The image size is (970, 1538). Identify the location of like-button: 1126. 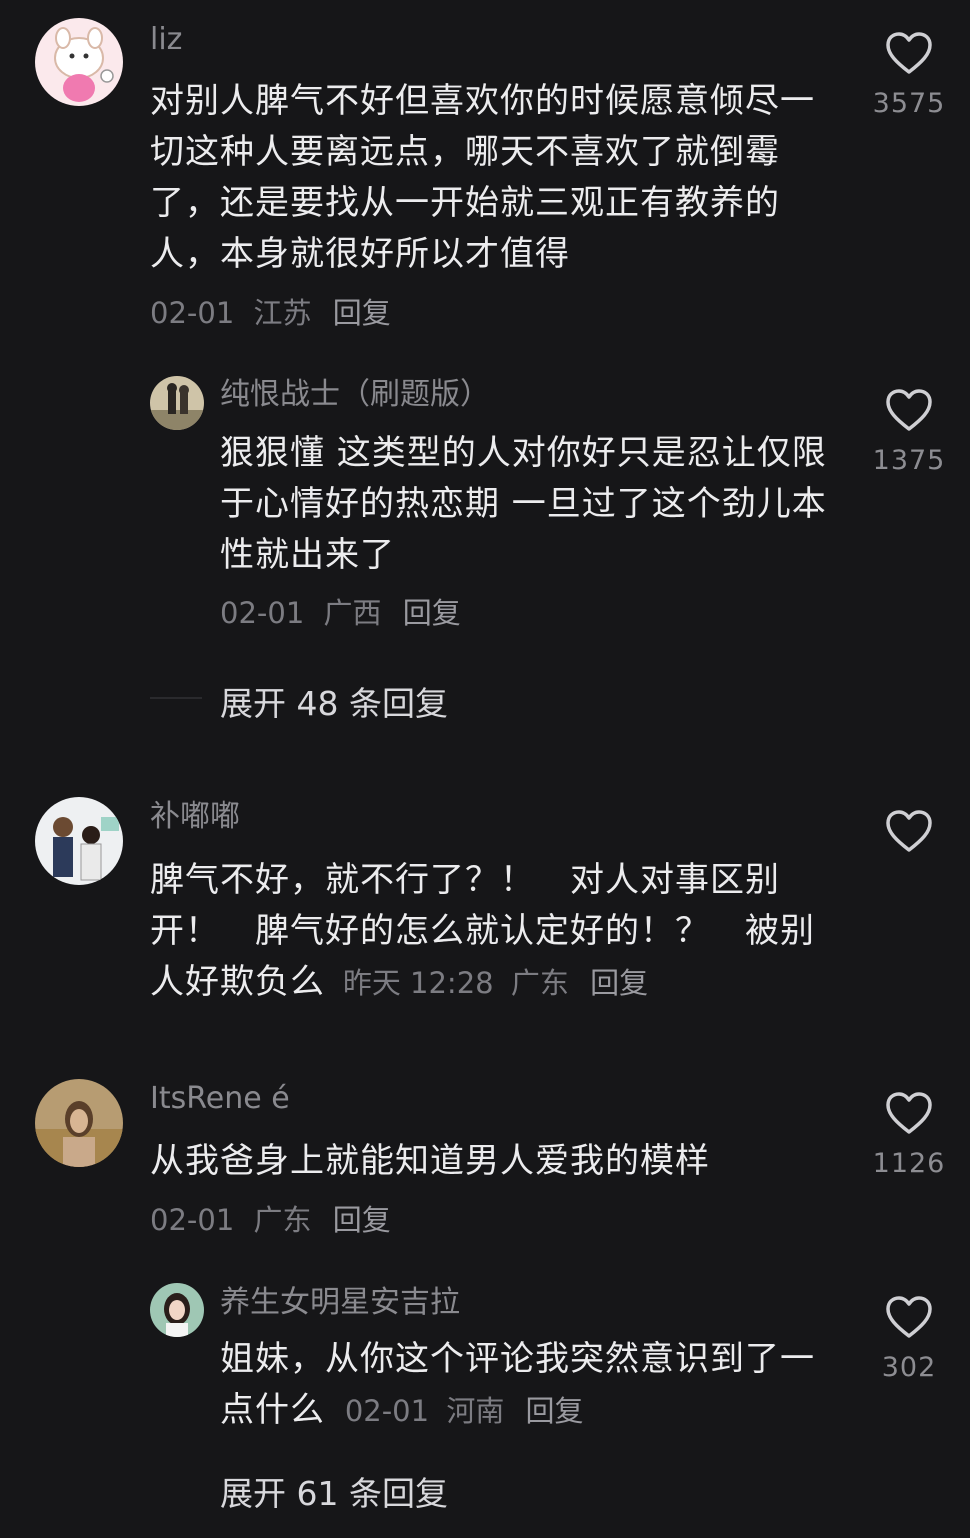
(909, 1134).